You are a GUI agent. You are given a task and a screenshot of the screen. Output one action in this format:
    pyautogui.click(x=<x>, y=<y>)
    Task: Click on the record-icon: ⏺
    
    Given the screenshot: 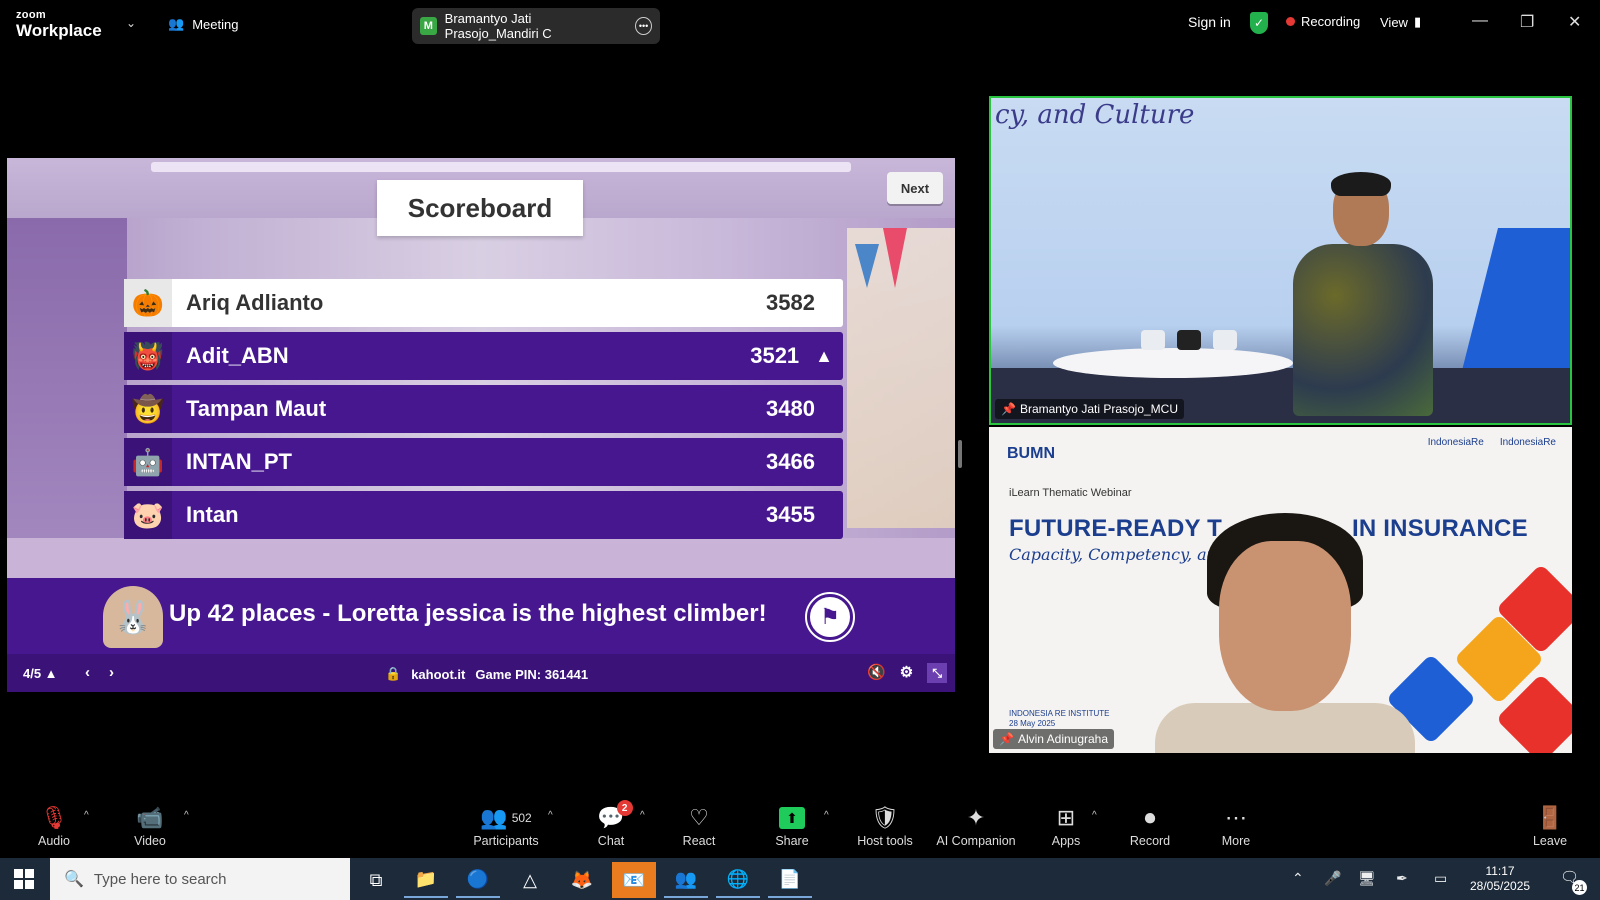 What is the action you would take?
    pyautogui.click(x=1150, y=817)
    